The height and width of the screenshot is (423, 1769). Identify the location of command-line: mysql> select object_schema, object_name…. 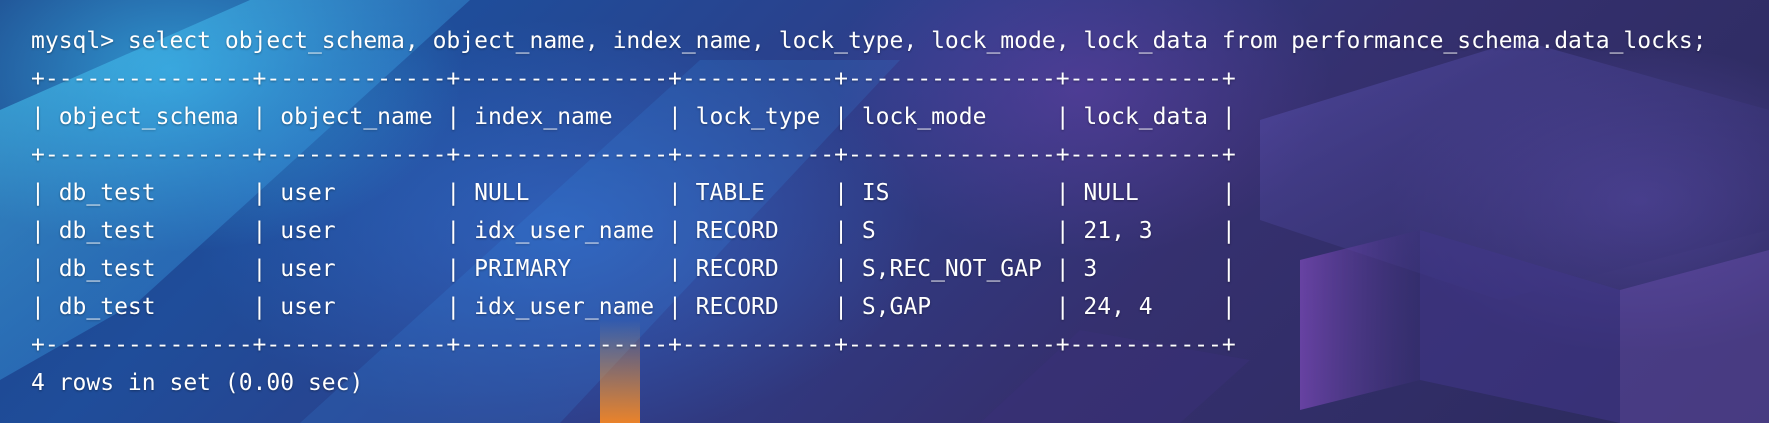
(869, 41).